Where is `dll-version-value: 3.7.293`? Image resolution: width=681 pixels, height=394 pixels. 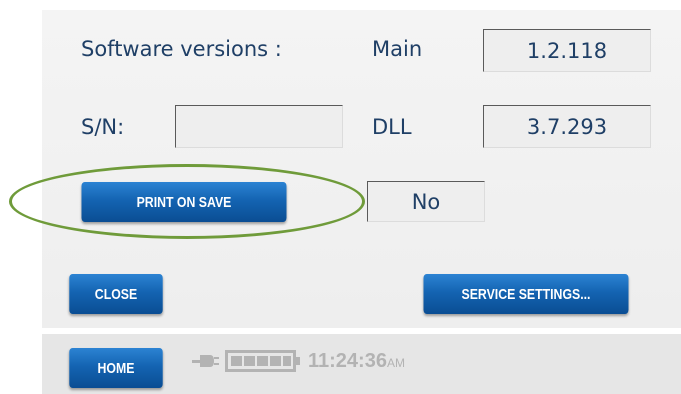 dll-version-value: 3.7.293 is located at coordinates (567, 126).